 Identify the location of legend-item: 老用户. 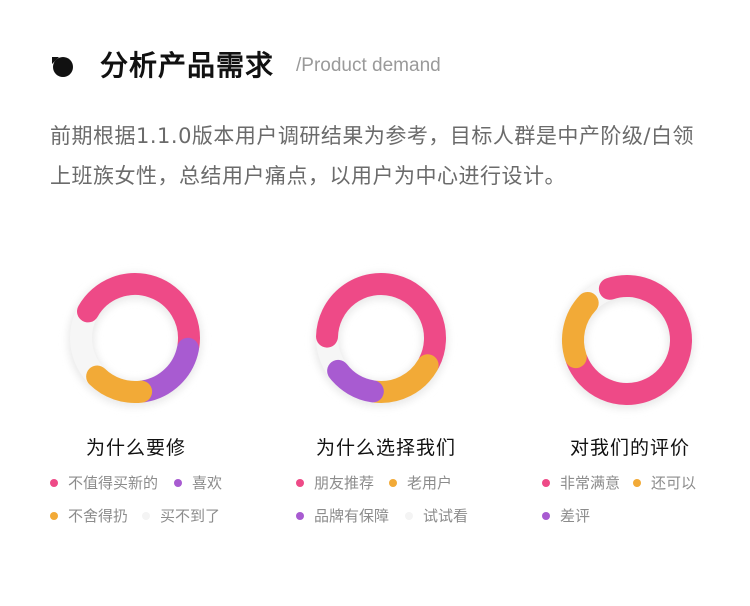
(420, 482).